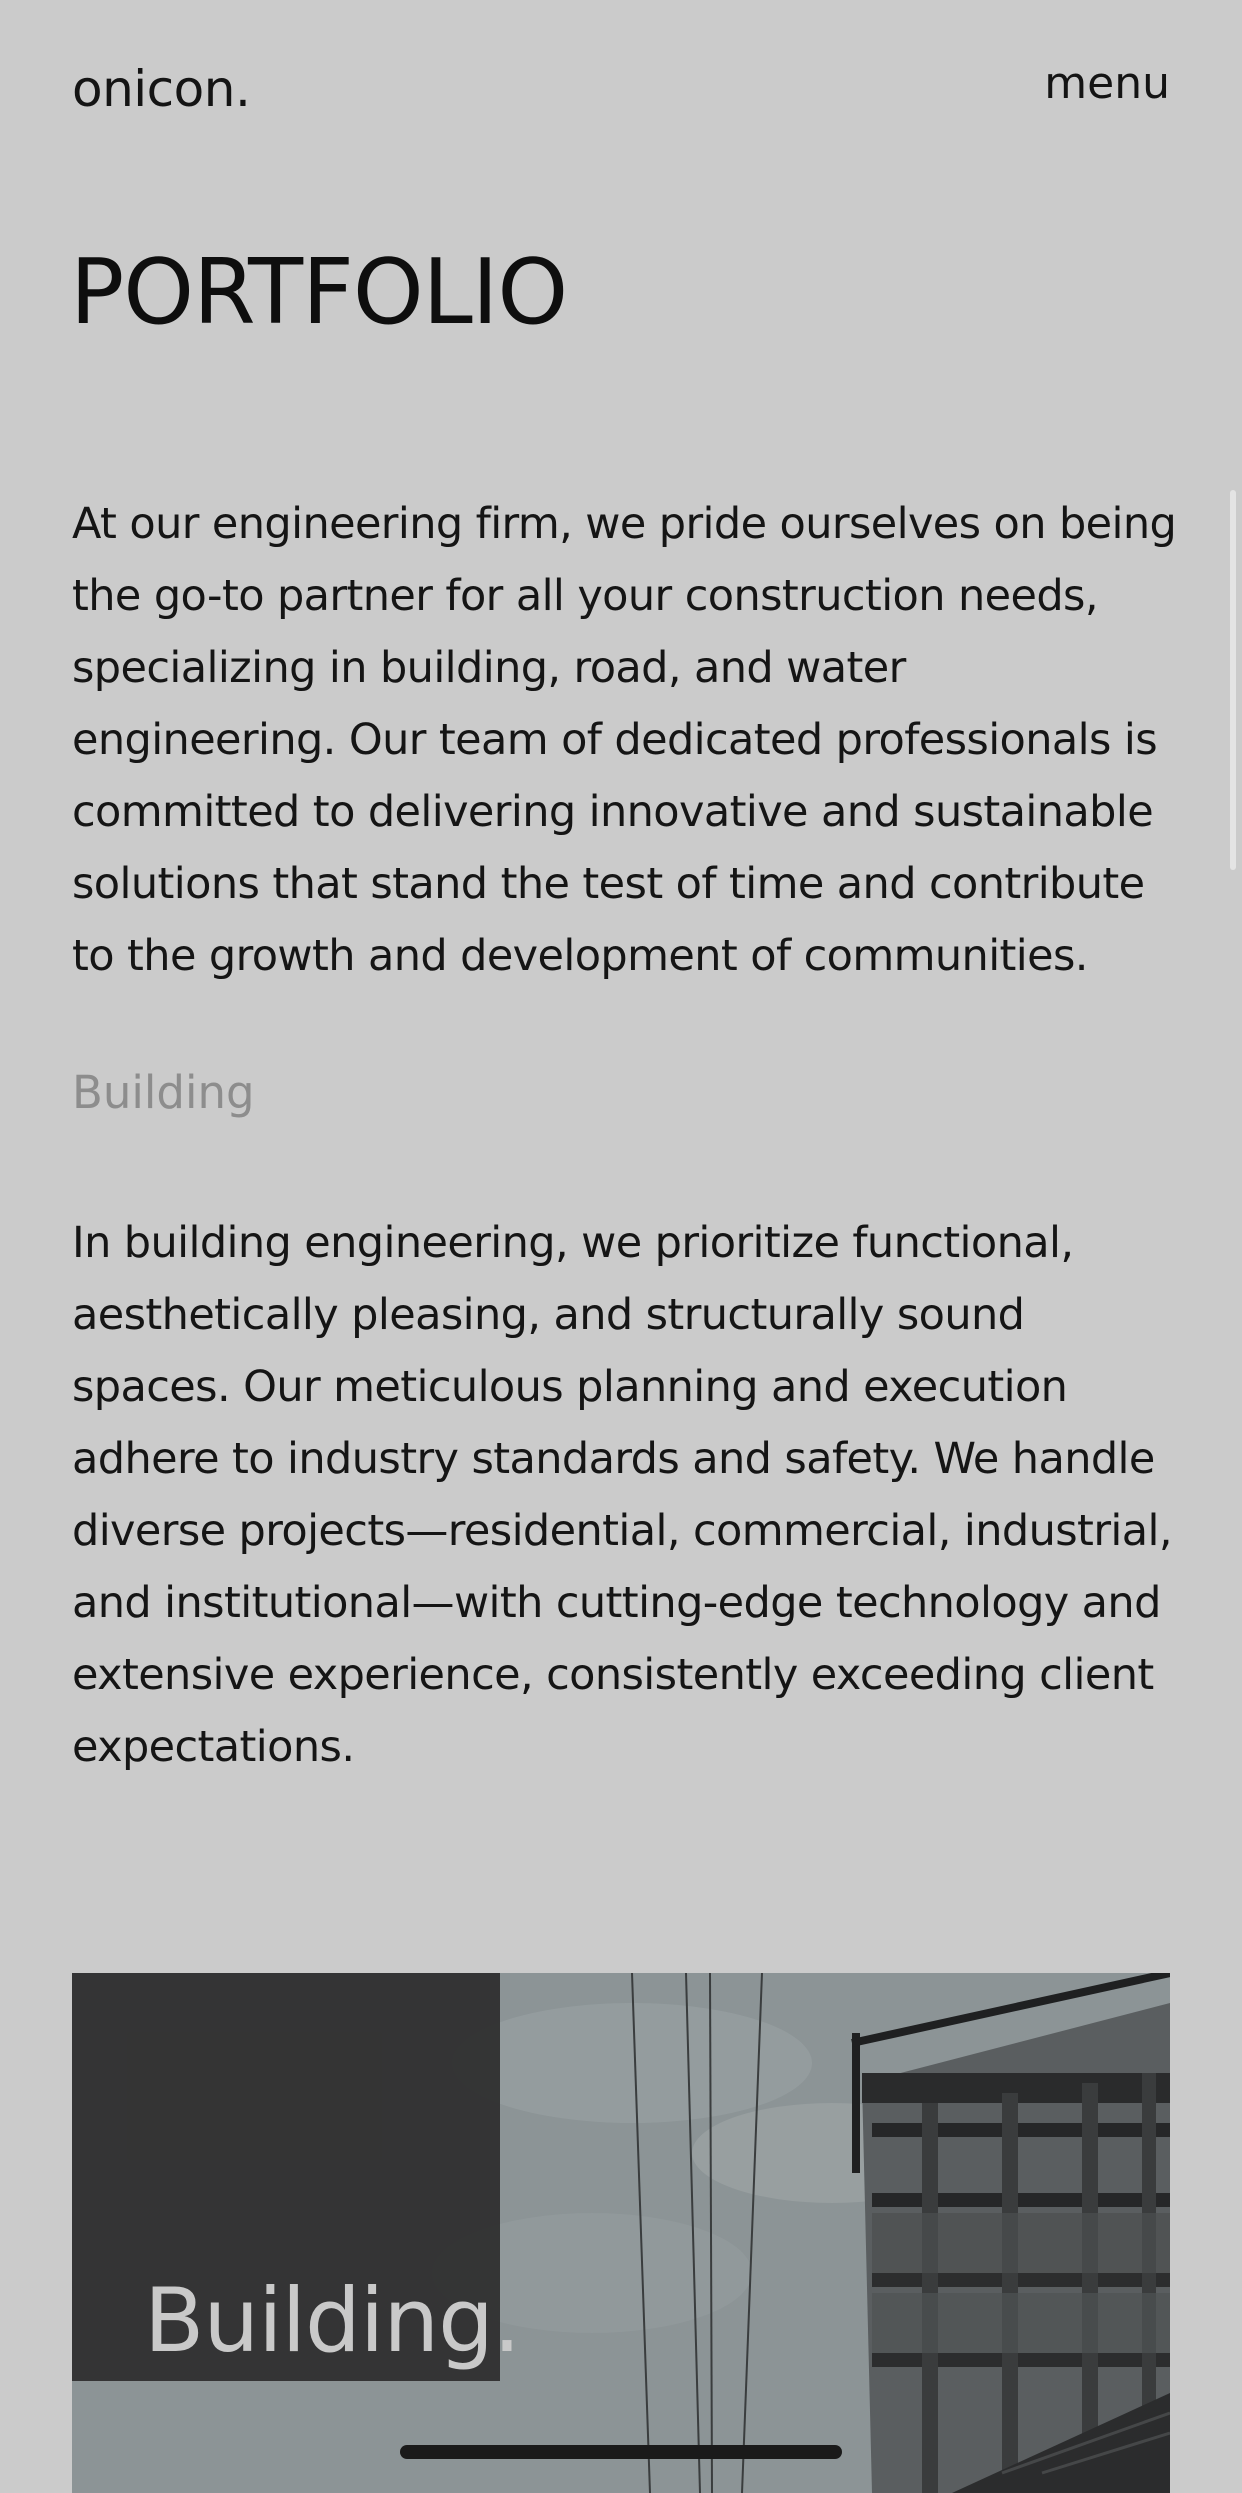 The width and height of the screenshot is (1242, 2493). I want to click on menu-button: menu, so click(1107, 83).